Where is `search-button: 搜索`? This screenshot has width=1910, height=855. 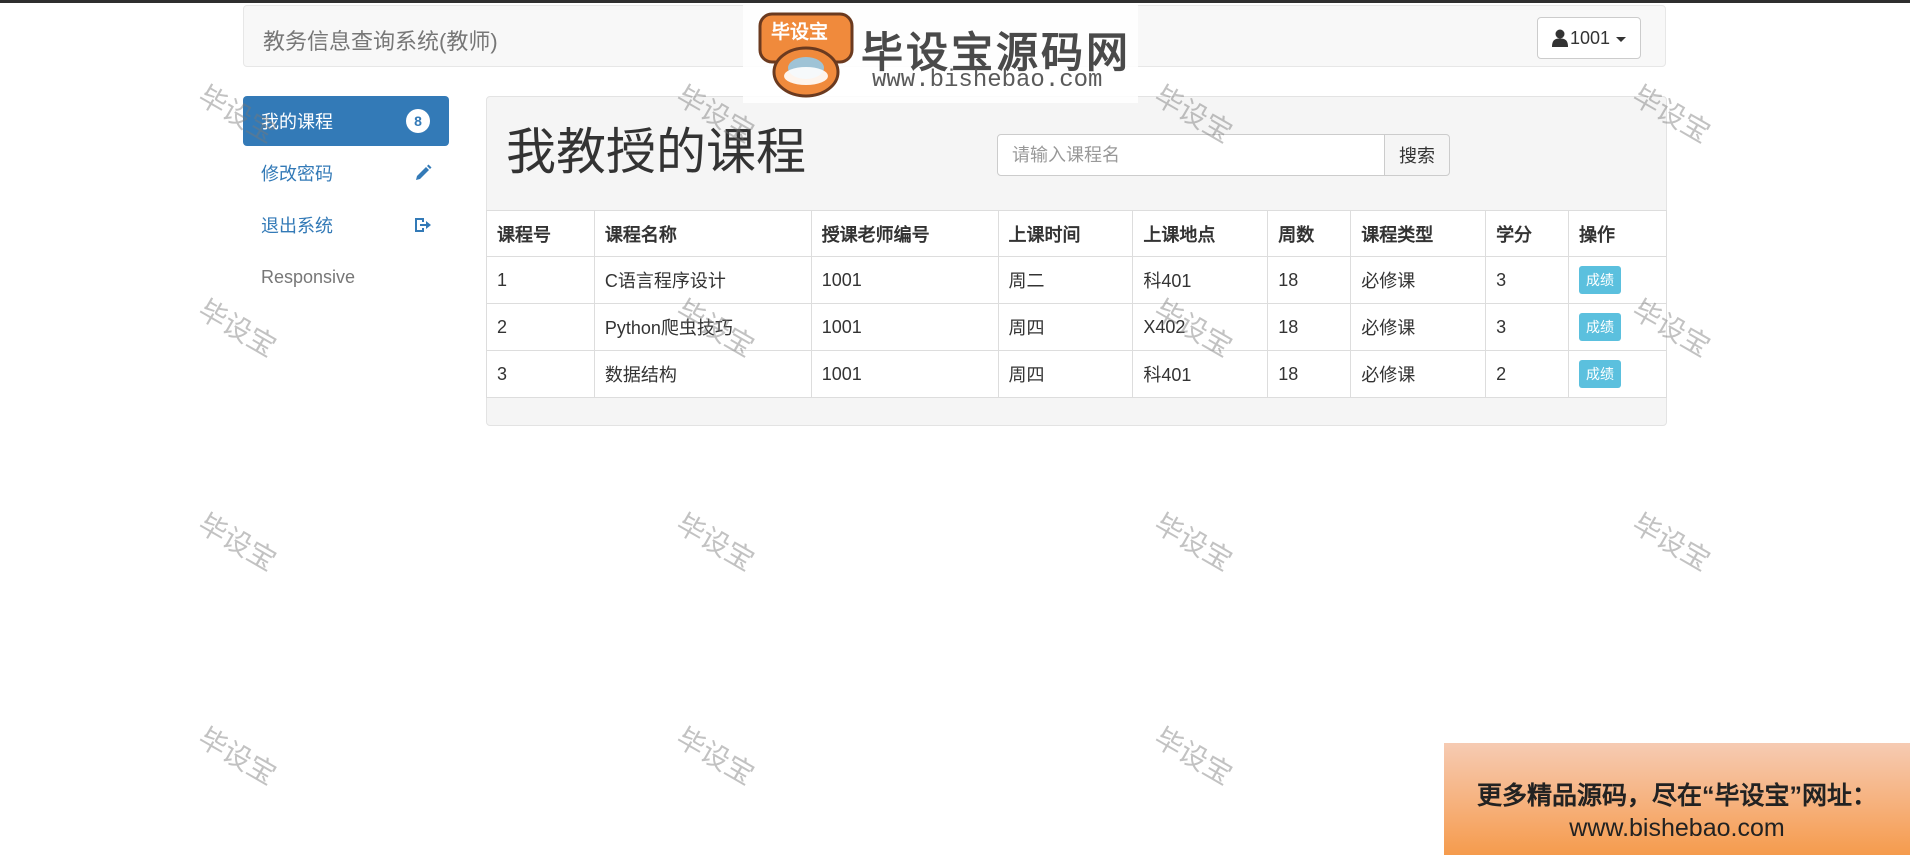
search-button: 搜索 is located at coordinates (1417, 155).